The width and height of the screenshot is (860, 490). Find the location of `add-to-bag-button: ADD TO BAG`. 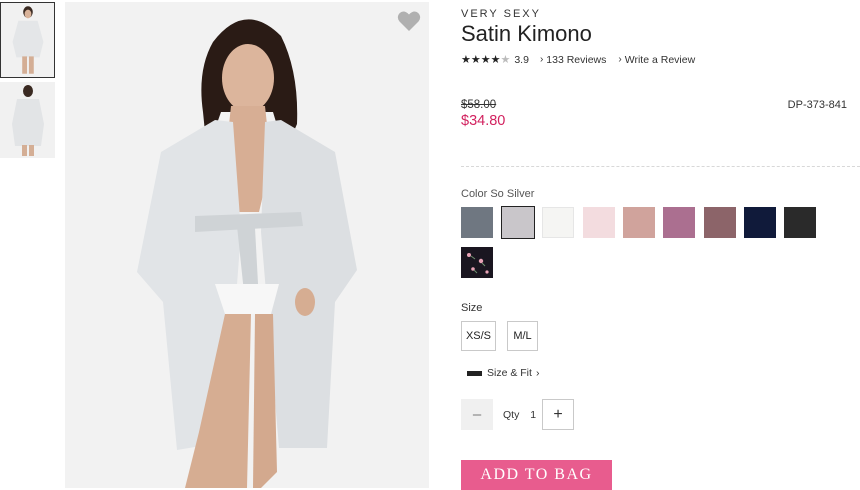

add-to-bag-button: ADD TO BAG is located at coordinates (536, 475).